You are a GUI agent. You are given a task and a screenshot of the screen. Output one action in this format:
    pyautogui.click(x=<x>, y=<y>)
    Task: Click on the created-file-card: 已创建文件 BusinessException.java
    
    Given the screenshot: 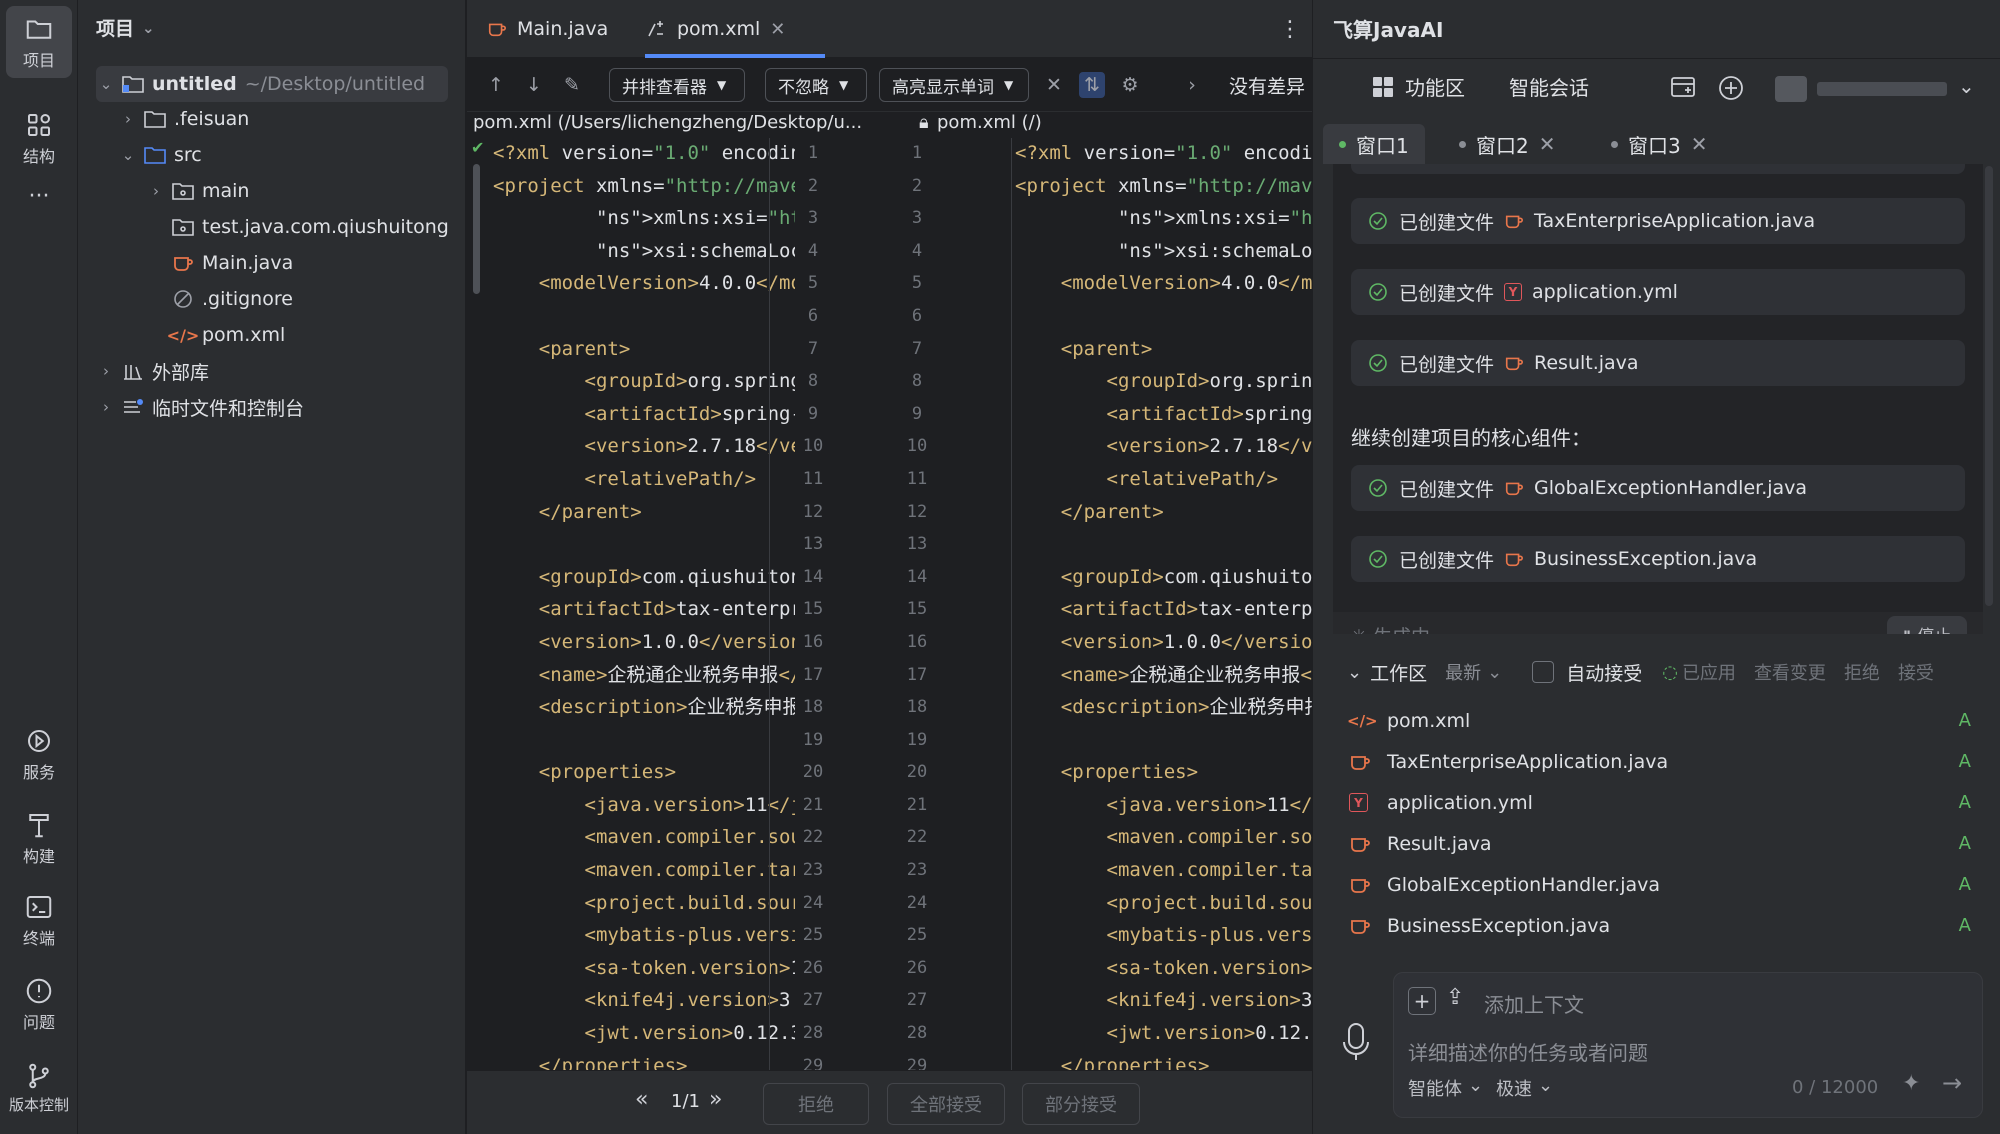 What is the action you would take?
    pyautogui.click(x=1658, y=559)
    